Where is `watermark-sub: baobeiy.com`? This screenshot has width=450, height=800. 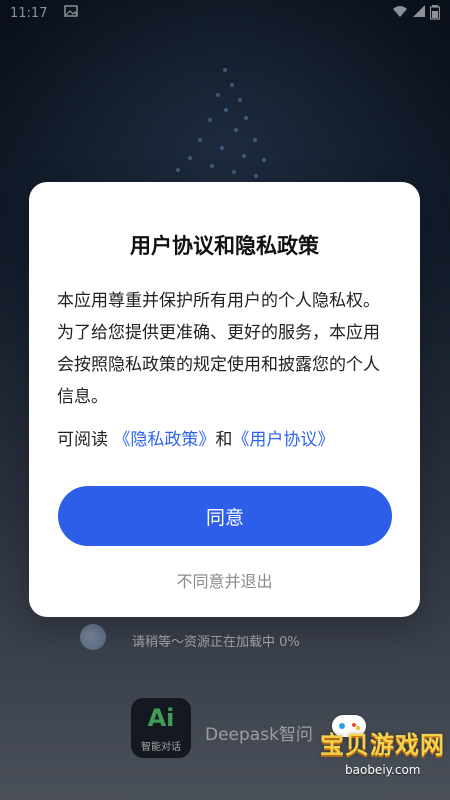 watermark-sub: baobeiy.com is located at coordinates (383, 770).